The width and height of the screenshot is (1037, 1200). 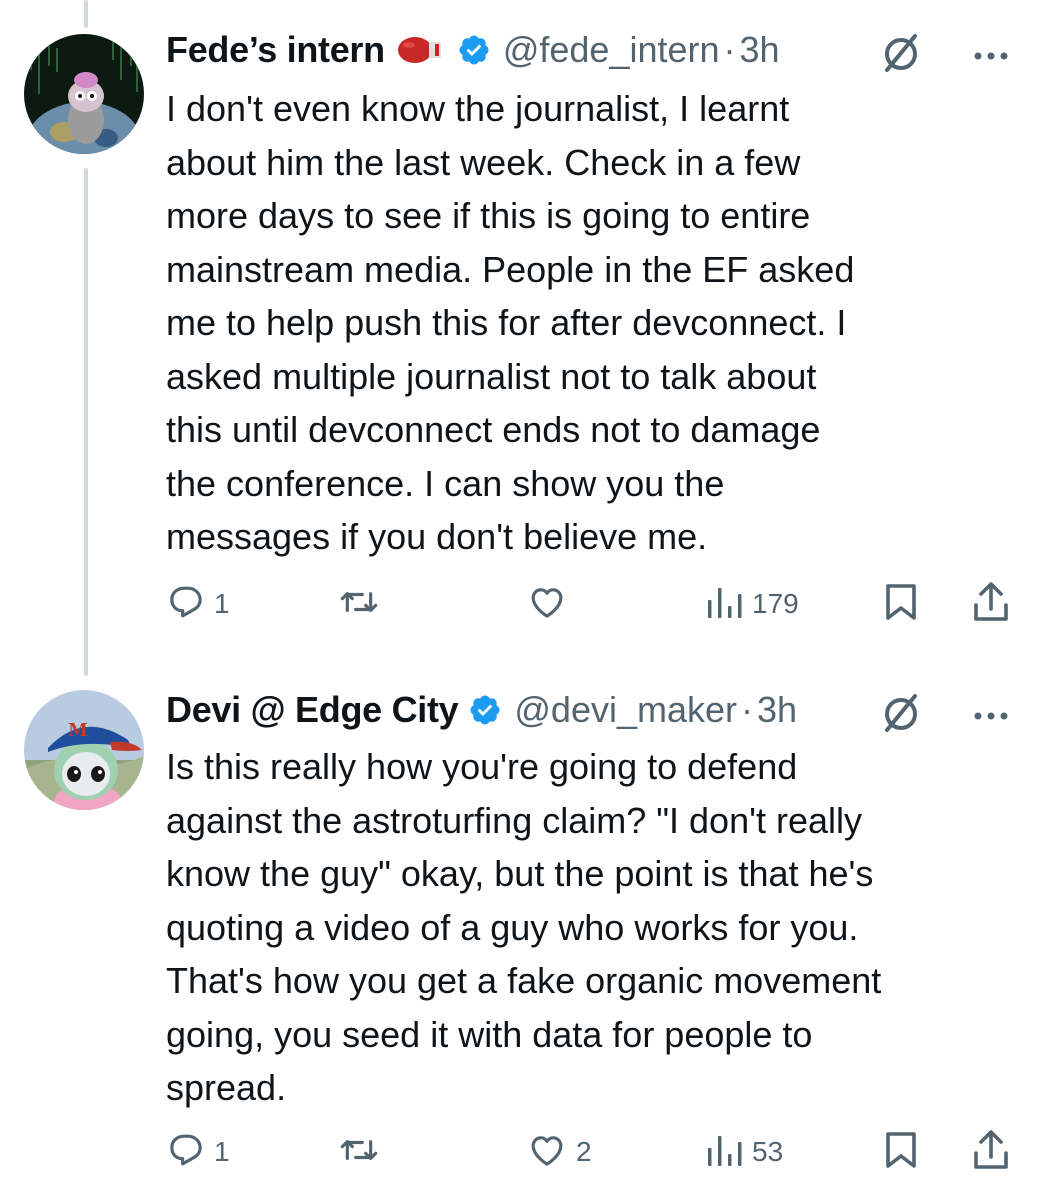 What do you see at coordinates (422, 50) in the screenshot?
I see `boxing-glove-icon` at bounding box center [422, 50].